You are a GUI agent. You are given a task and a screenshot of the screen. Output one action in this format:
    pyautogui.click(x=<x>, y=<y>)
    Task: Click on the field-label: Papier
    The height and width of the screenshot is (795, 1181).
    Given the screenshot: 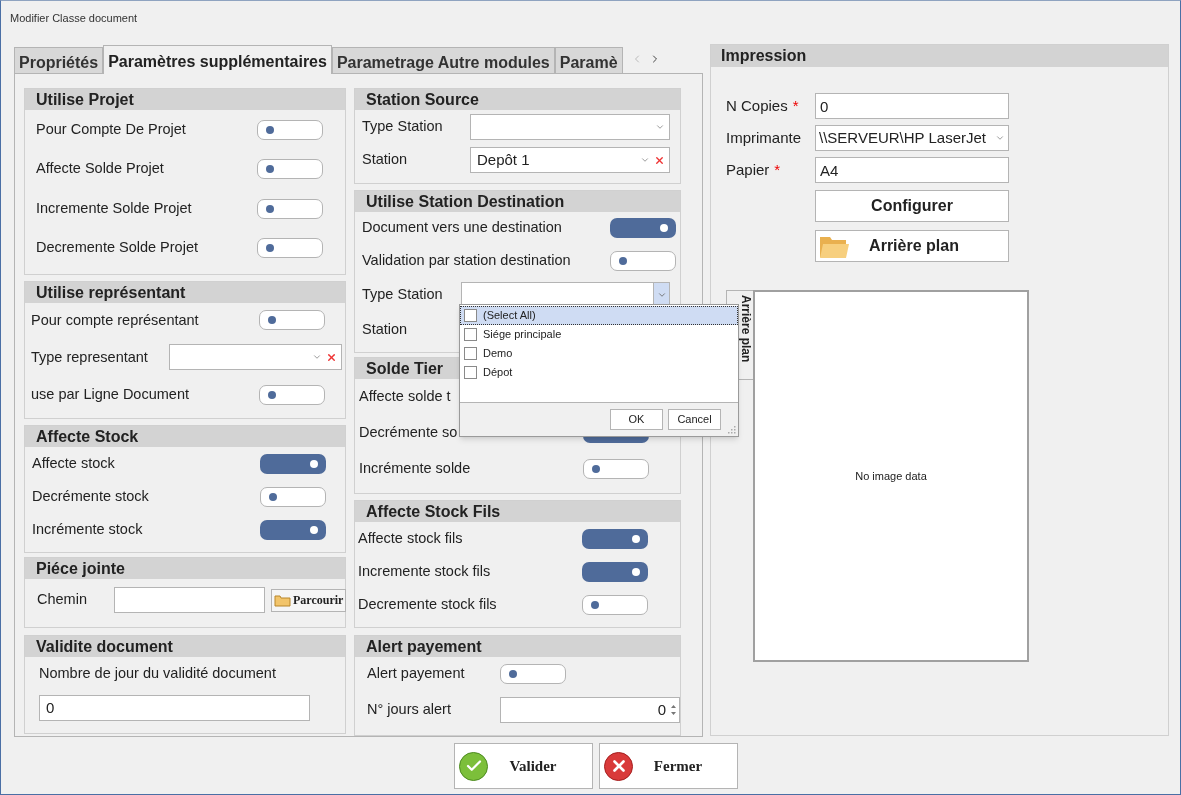 What is the action you would take?
    pyautogui.click(x=748, y=169)
    